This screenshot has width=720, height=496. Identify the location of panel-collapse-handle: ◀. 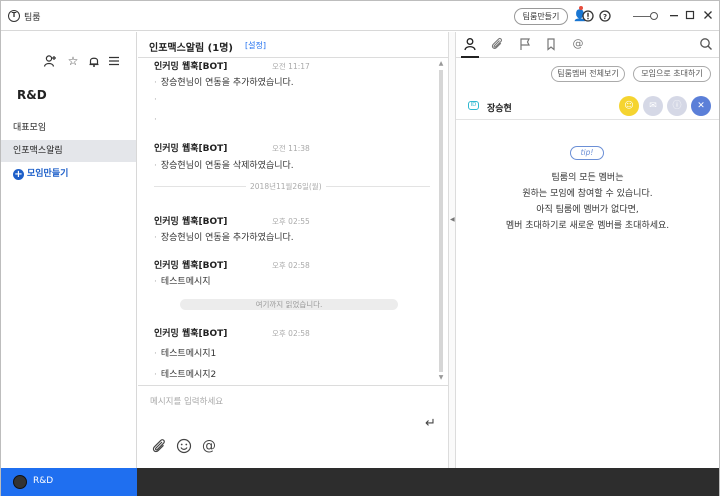
(452, 250).